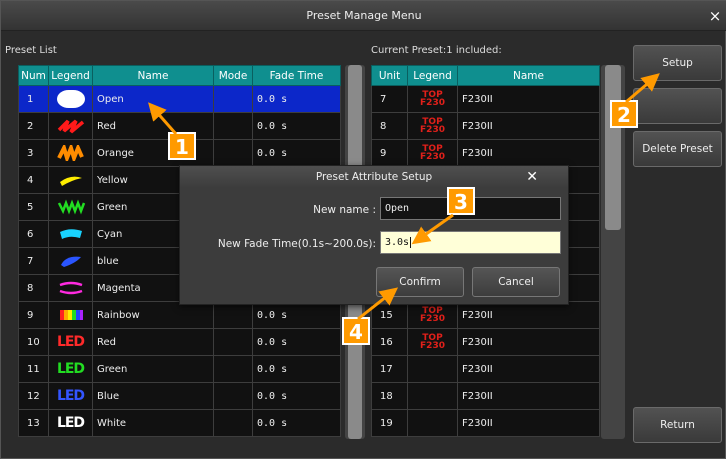 The image size is (726, 459). What do you see at coordinates (436, 50) in the screenshot?
I see `current-preset-label: Current Preset:1 included:` at bounding box center [436, 50].